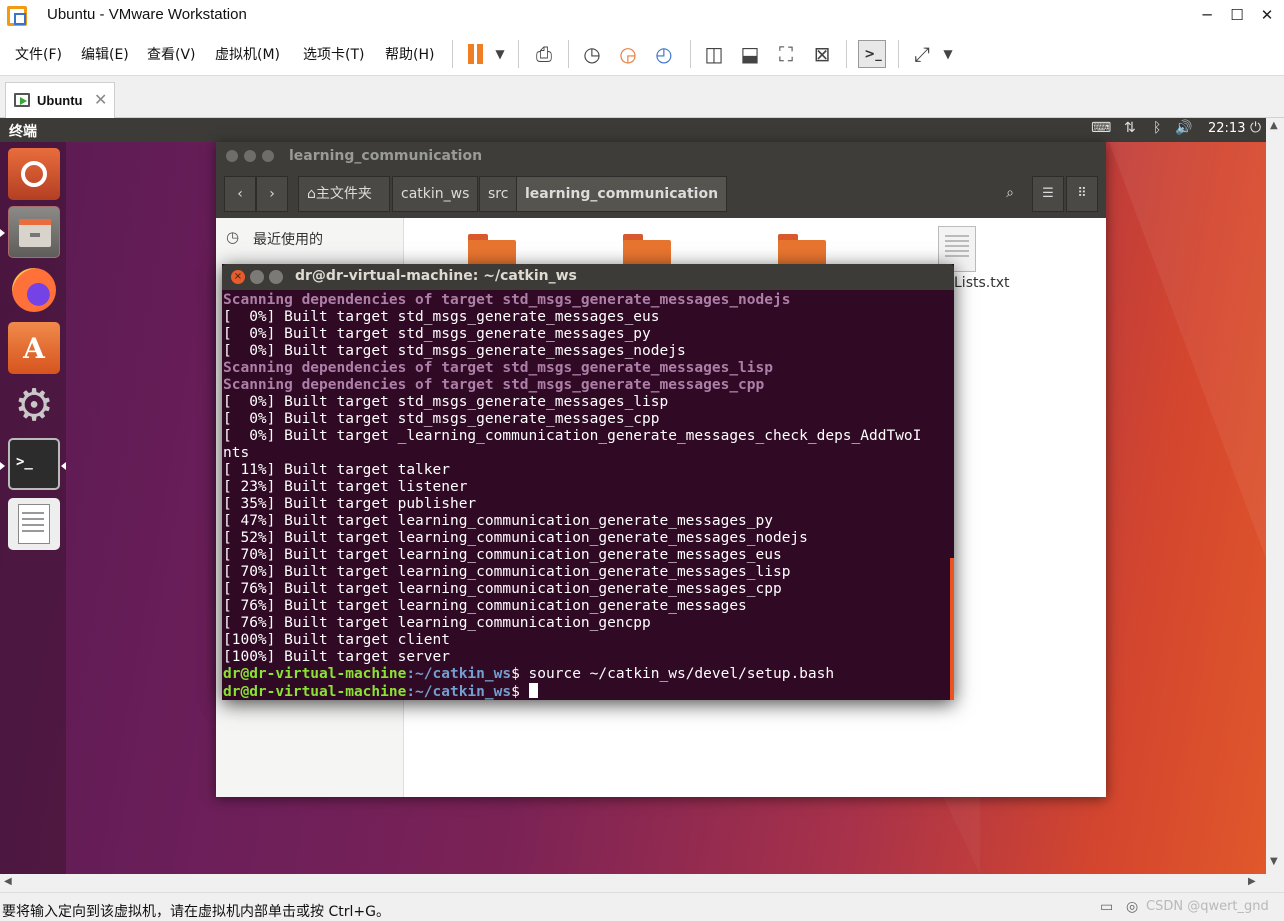 The image size is (1284, 921). What do you see at coordinates (345, 487) in the screenshot?
I see `terminal-line: [ 23%] Built target listener` at bounding box center [345, 487].